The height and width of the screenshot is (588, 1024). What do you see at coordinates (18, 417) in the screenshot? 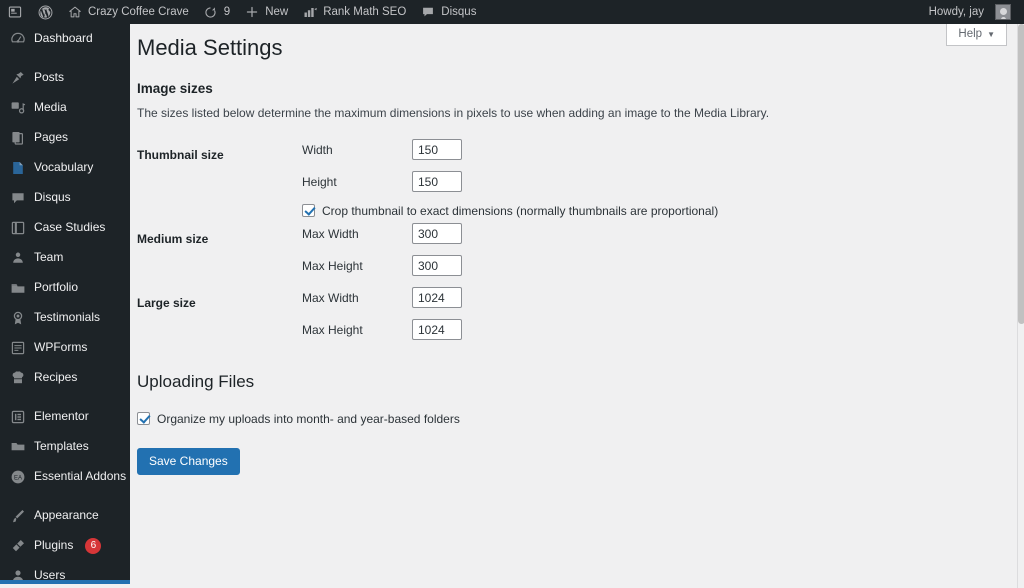
I see `elementor-icon` at bounding box center [18, 417].